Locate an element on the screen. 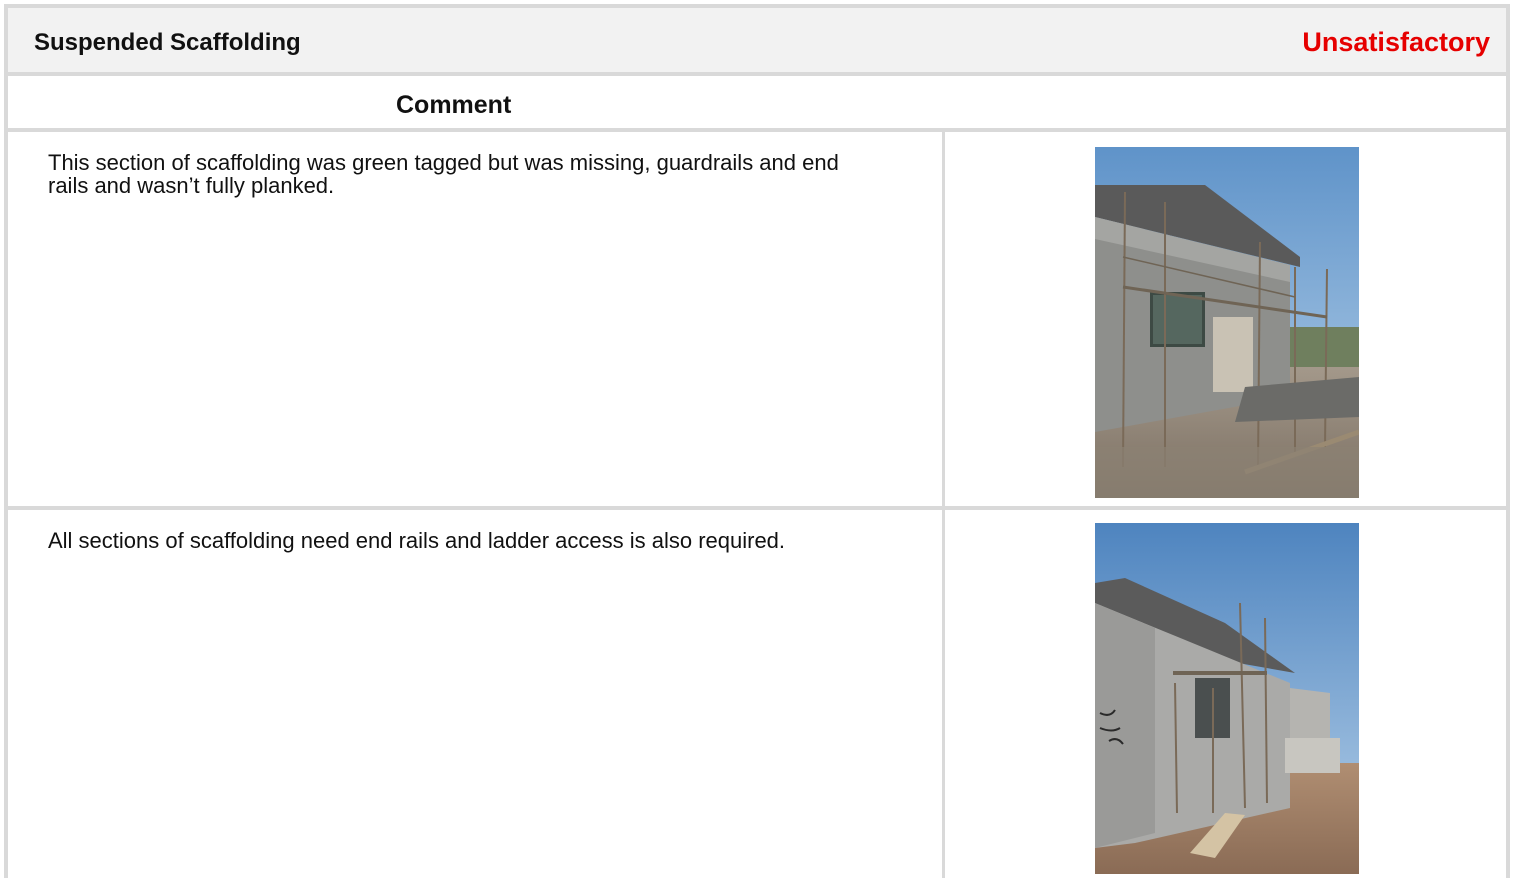  comment-column-header: Comment is located at coordinates (454, 105).